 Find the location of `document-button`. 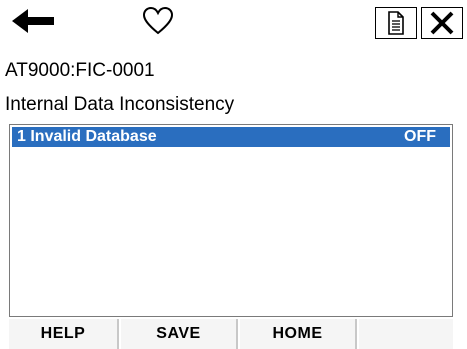

document-button is located at coordinates (396, 23).